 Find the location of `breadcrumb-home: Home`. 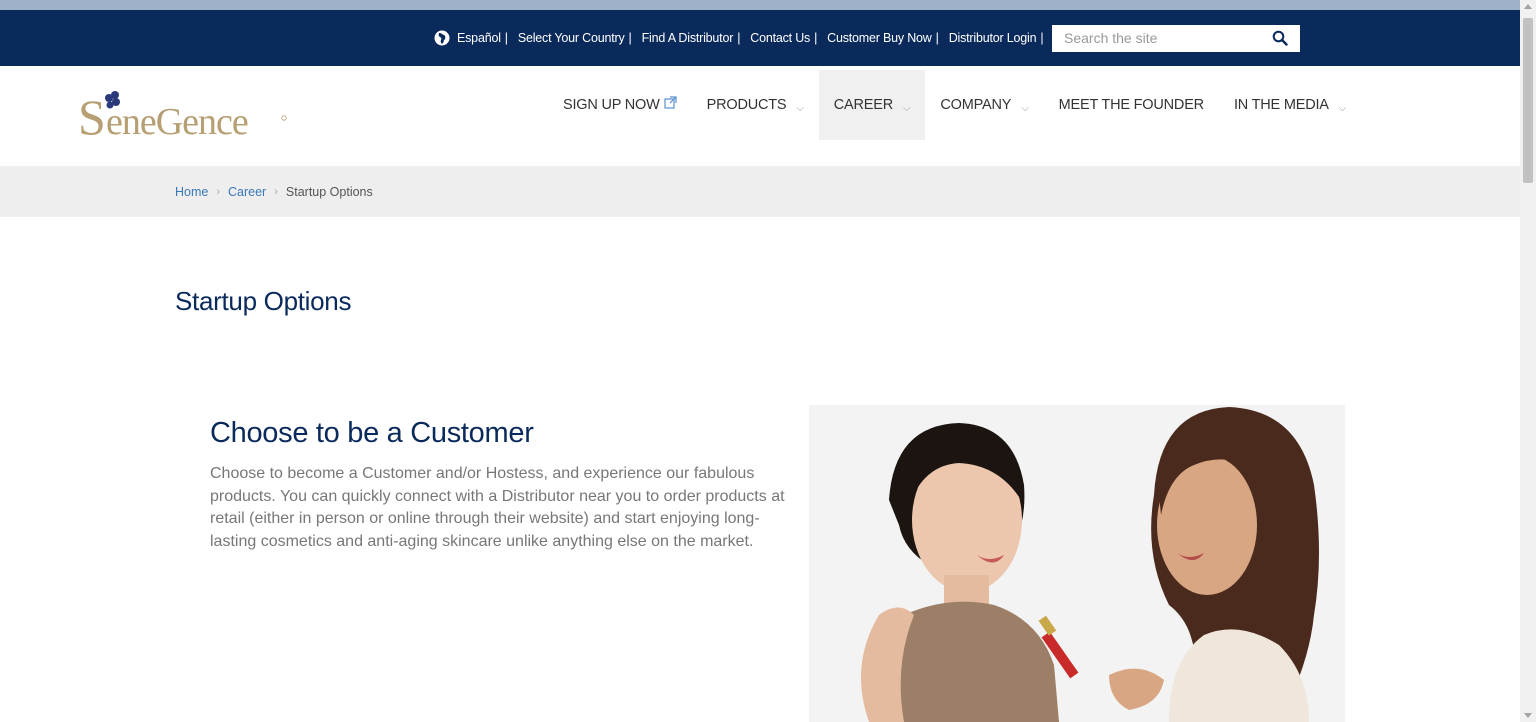

breadcrumb-home: Home is located at coordinates (191, 192).